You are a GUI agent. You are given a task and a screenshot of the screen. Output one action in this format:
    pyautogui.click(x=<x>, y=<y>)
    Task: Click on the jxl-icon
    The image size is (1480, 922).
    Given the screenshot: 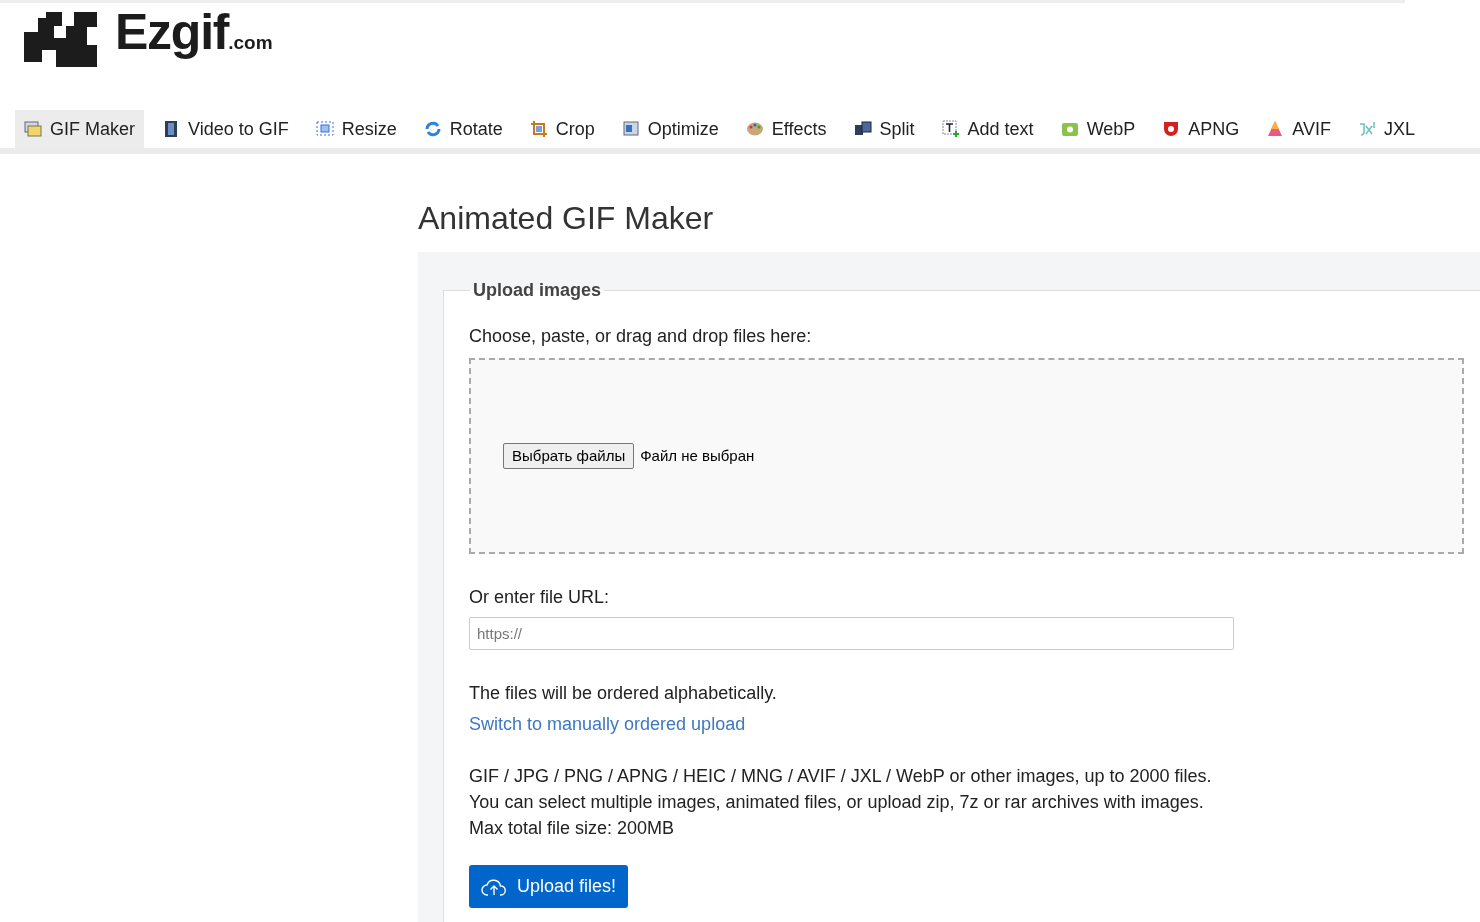 What is the action you would take?
    pyautogui.click(x=1367, y=129)
    